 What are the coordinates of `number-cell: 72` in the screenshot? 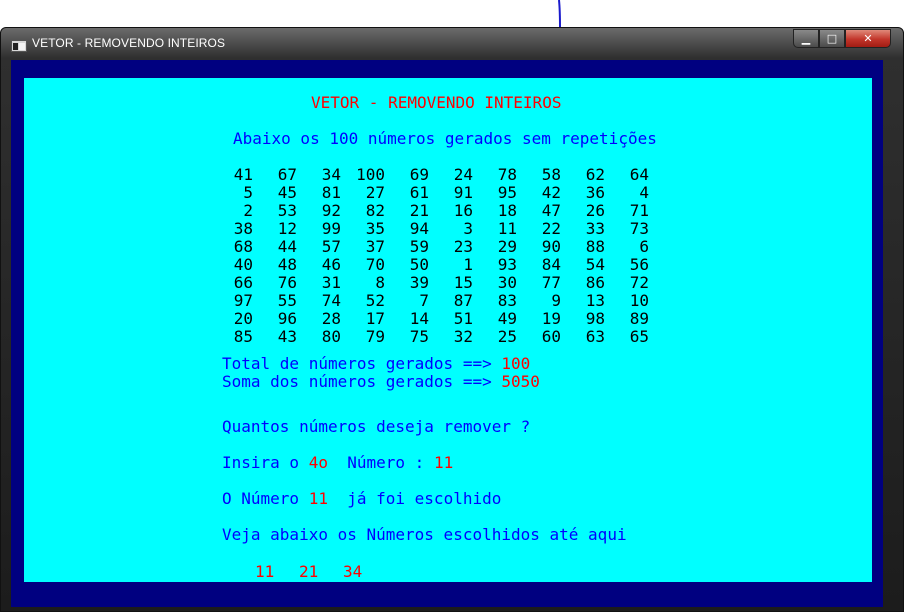 It's located at (639, 282).